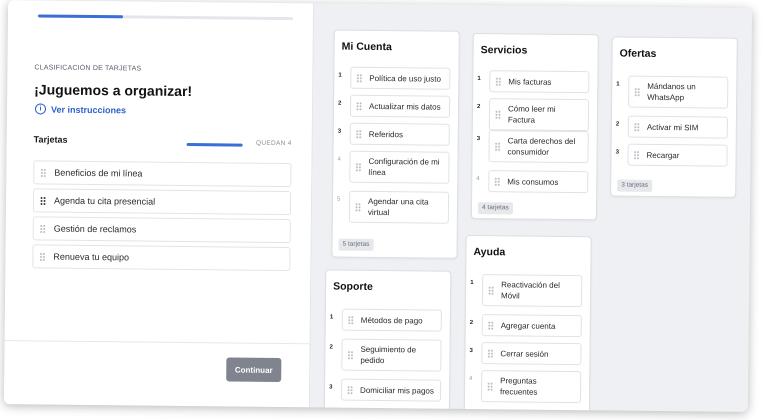  What do you see at coordinates (339, 199) in the screenshot?
I see `slot-number: 5` at bounding box center [339, 199].